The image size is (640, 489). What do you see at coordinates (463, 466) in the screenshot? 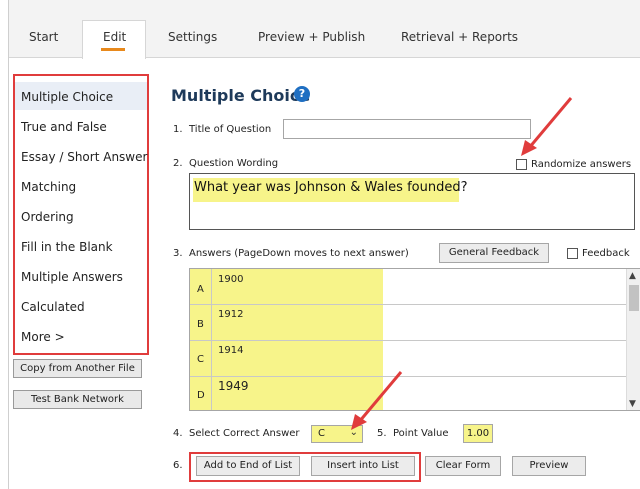
I see `clear-form-button: Clear Form` at bounding box center [463, 466].